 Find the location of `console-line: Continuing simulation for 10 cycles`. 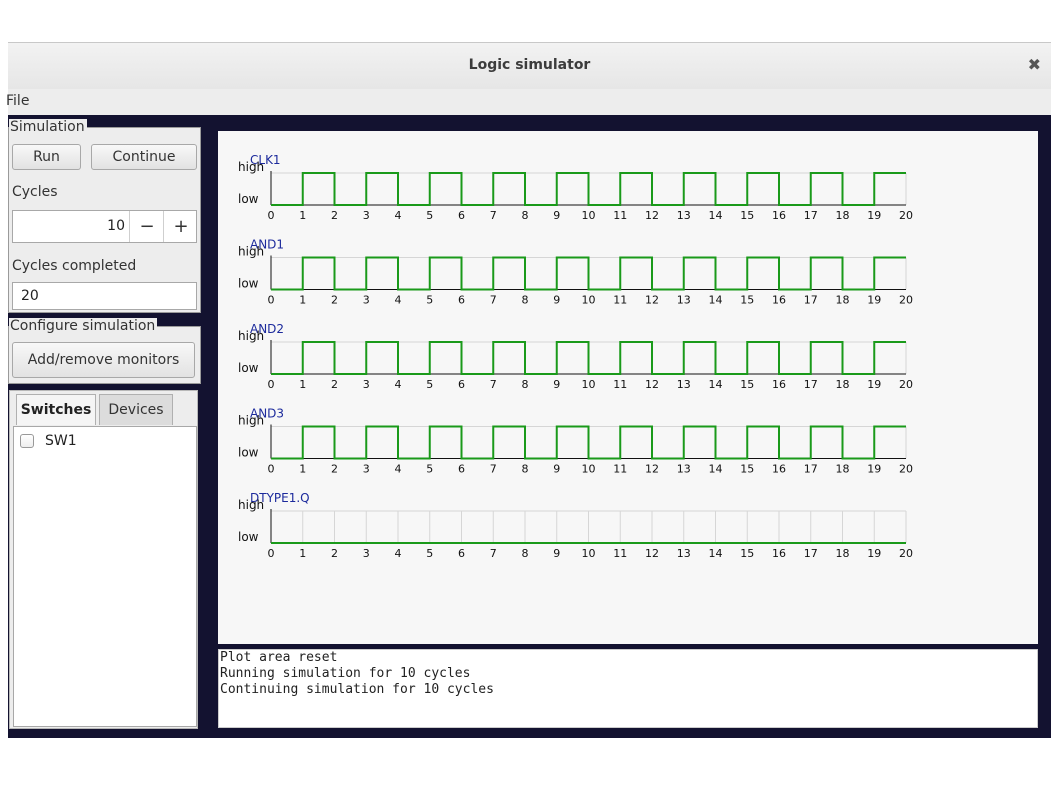

console-line: Continuing simulation for 10 cycles is located at coordinates (357, 689).